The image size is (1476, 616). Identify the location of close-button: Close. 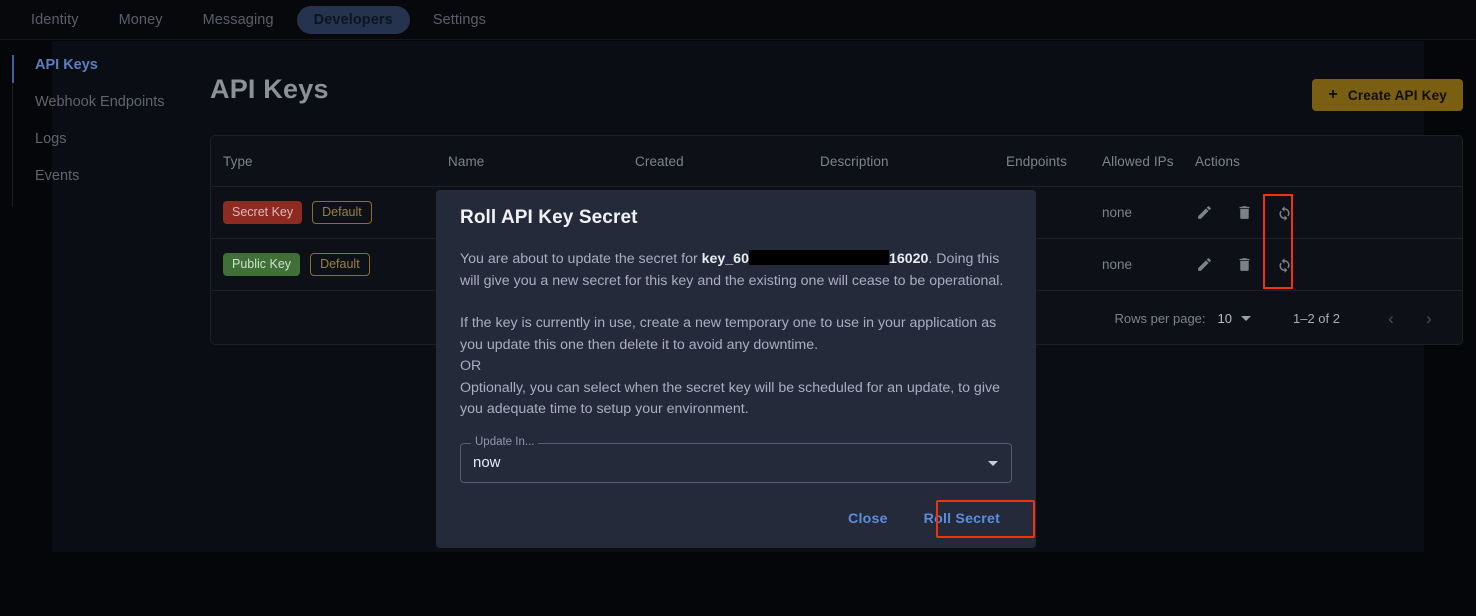
(868, 519).